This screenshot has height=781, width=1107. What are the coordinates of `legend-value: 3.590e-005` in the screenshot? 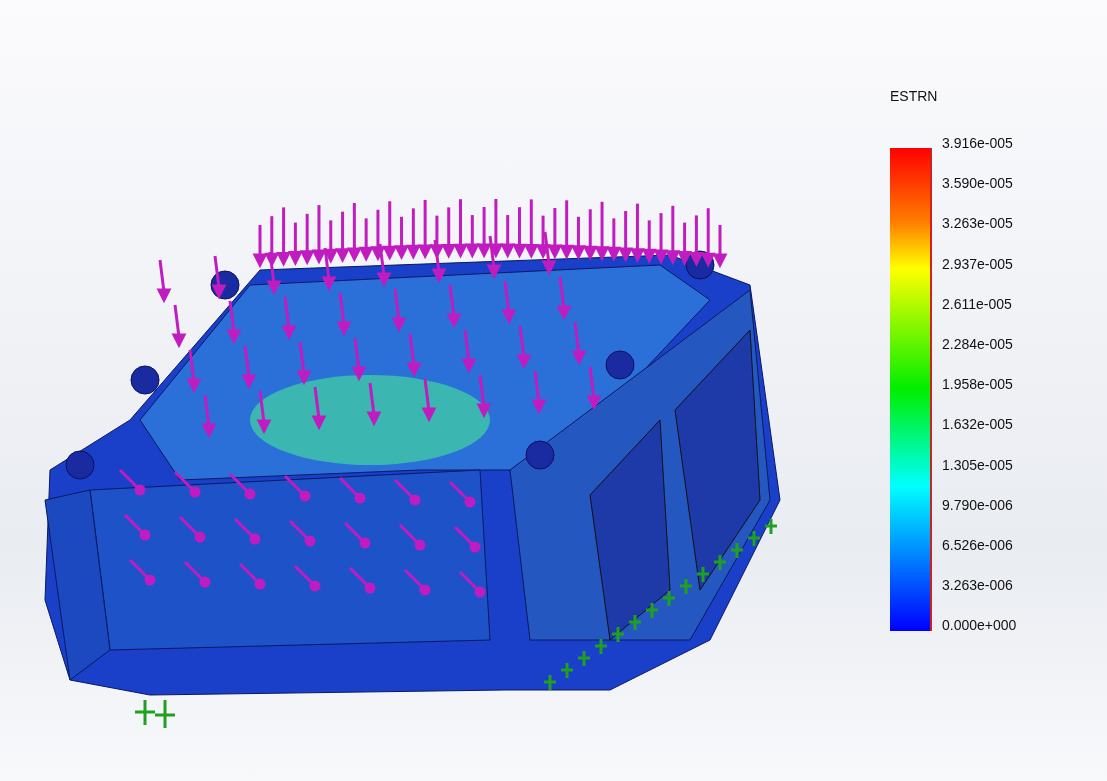 It's located at (978, 183).